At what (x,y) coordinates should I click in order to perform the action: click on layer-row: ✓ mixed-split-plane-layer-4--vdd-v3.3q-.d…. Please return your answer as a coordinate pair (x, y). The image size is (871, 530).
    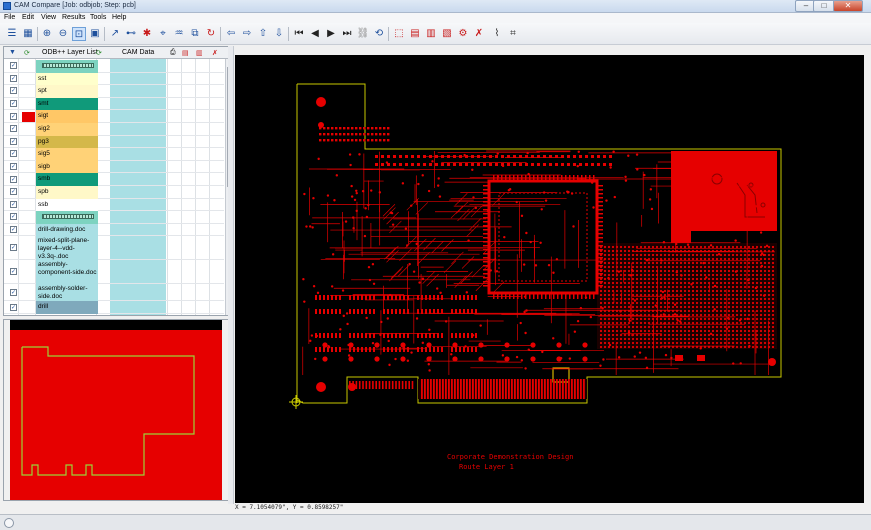
    Looking at the image, I should click on (114, 248).